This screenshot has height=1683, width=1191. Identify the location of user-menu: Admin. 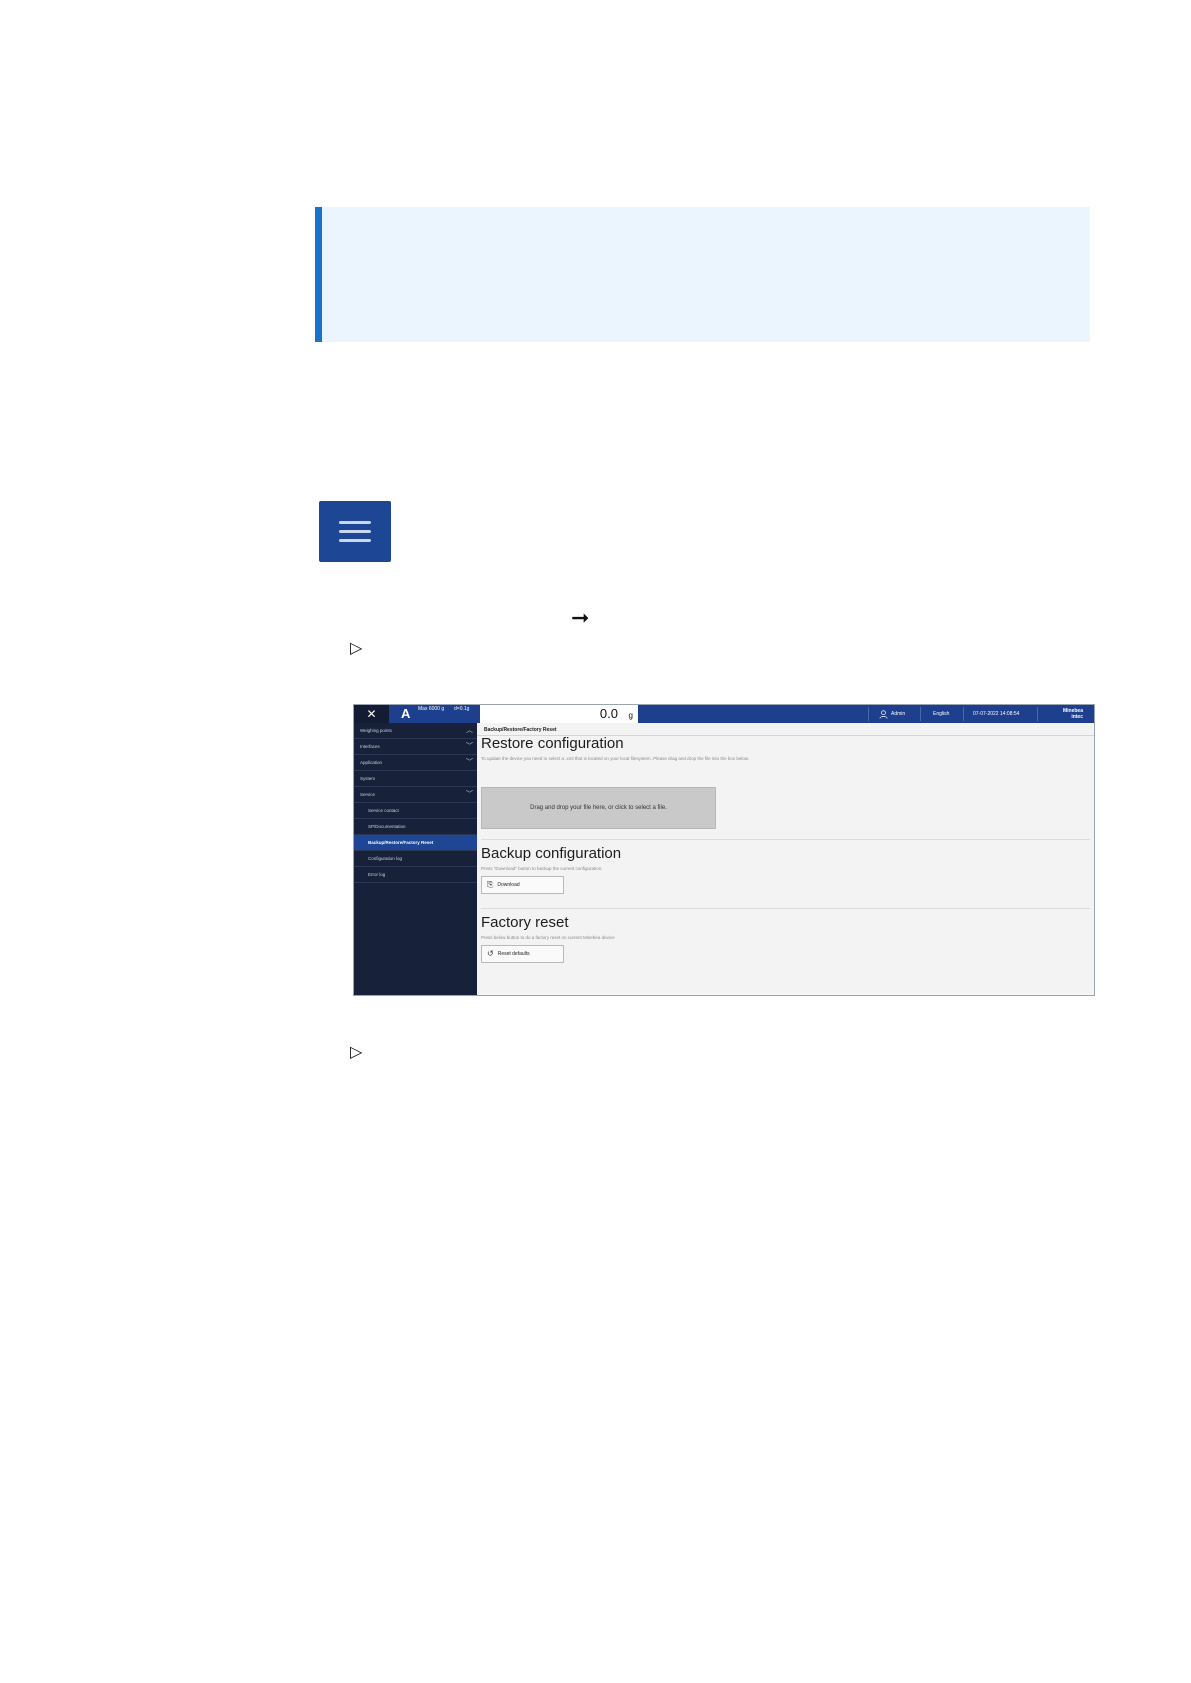
(892, 714).